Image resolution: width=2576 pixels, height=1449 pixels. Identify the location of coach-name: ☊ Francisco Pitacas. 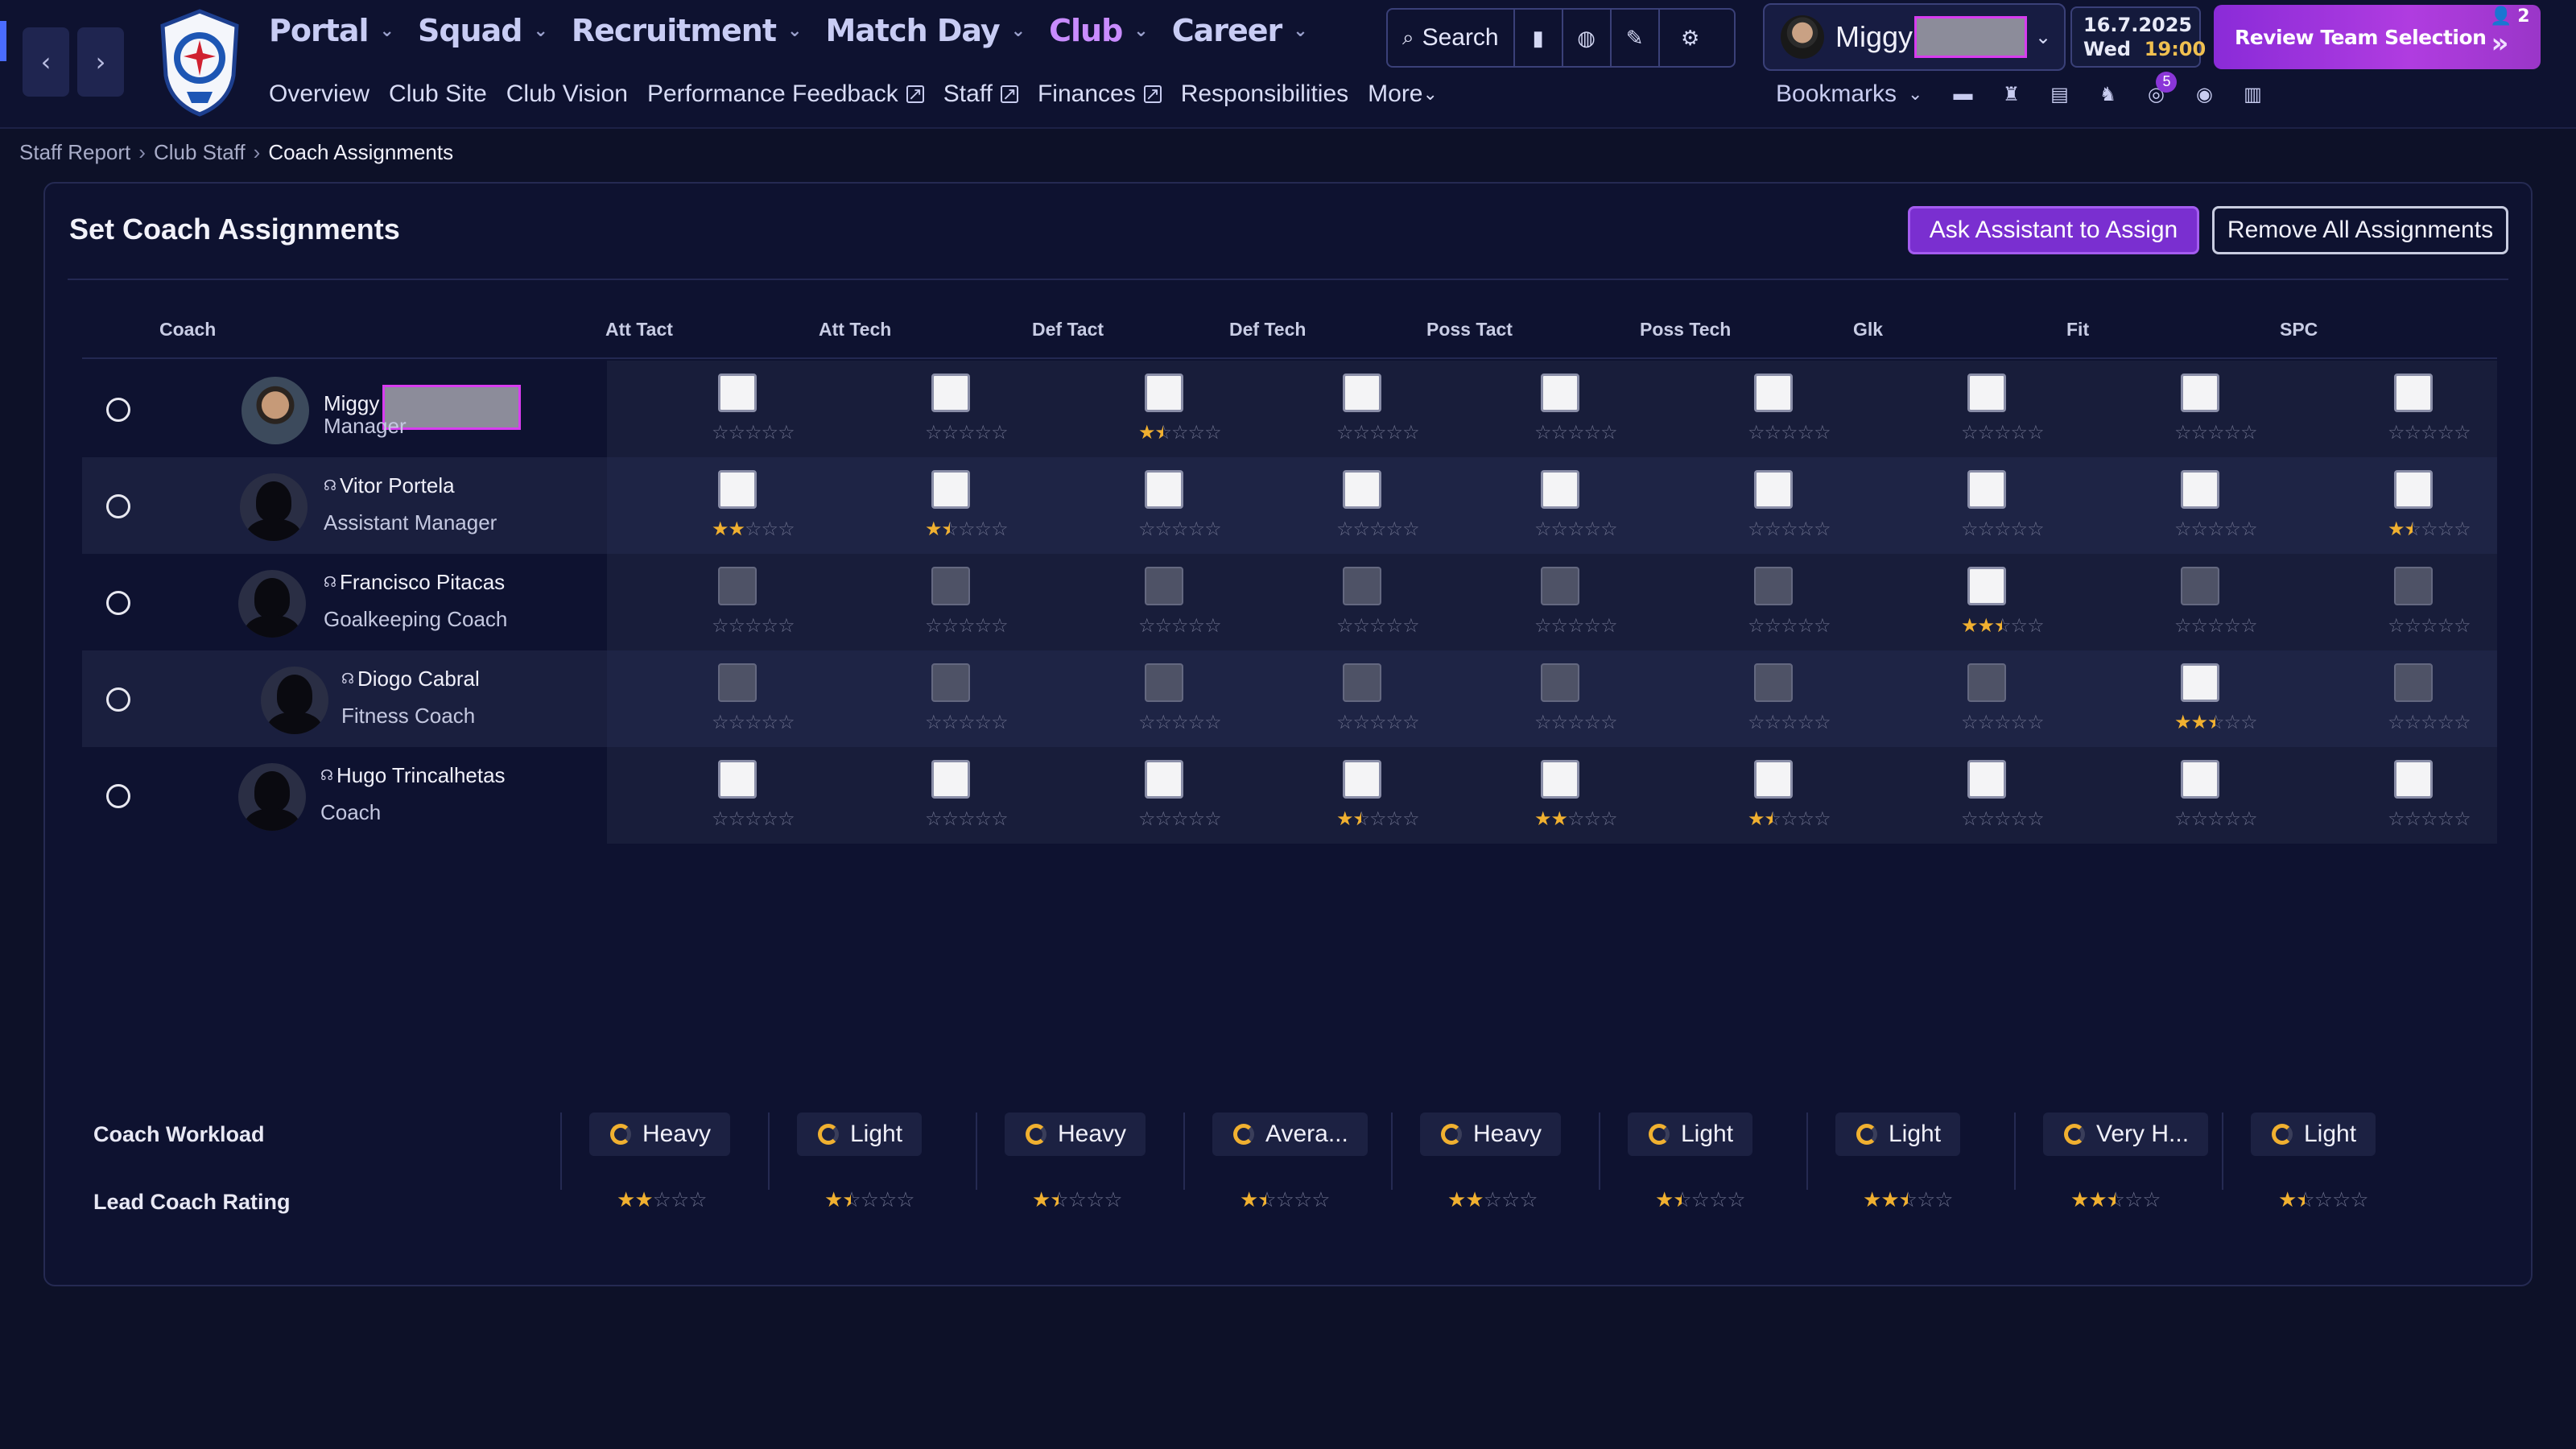
(414, 582).